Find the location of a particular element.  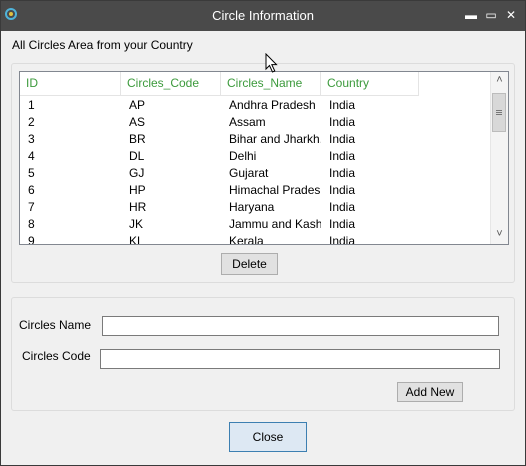

table-row: 2 AS Assam India is located at coordinates (219, 122).